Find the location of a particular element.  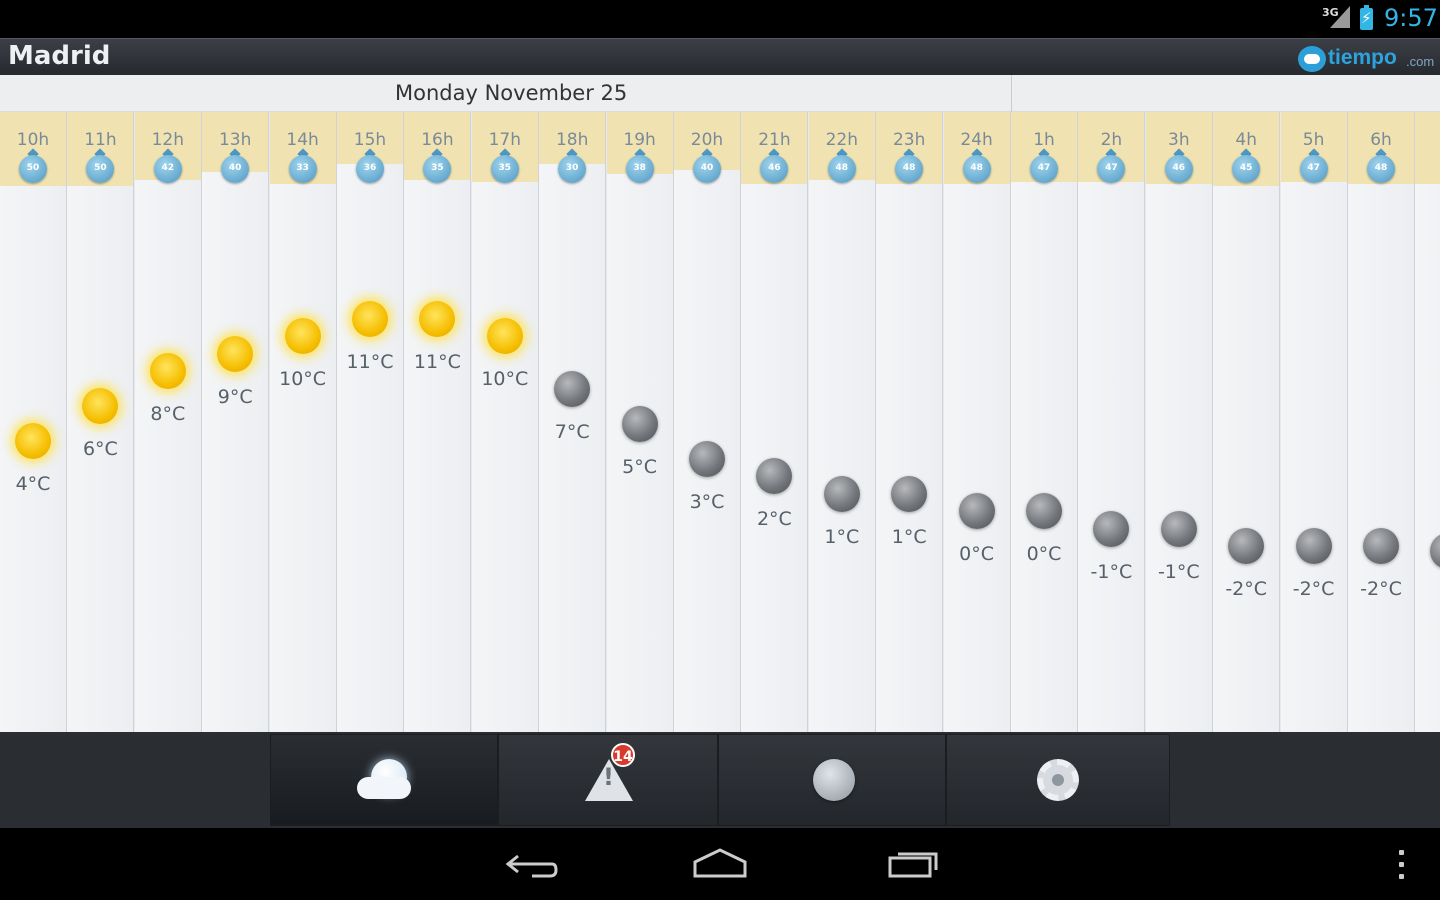

forecast-column: 13h 40 9°C is located at coordinates (236, 422).